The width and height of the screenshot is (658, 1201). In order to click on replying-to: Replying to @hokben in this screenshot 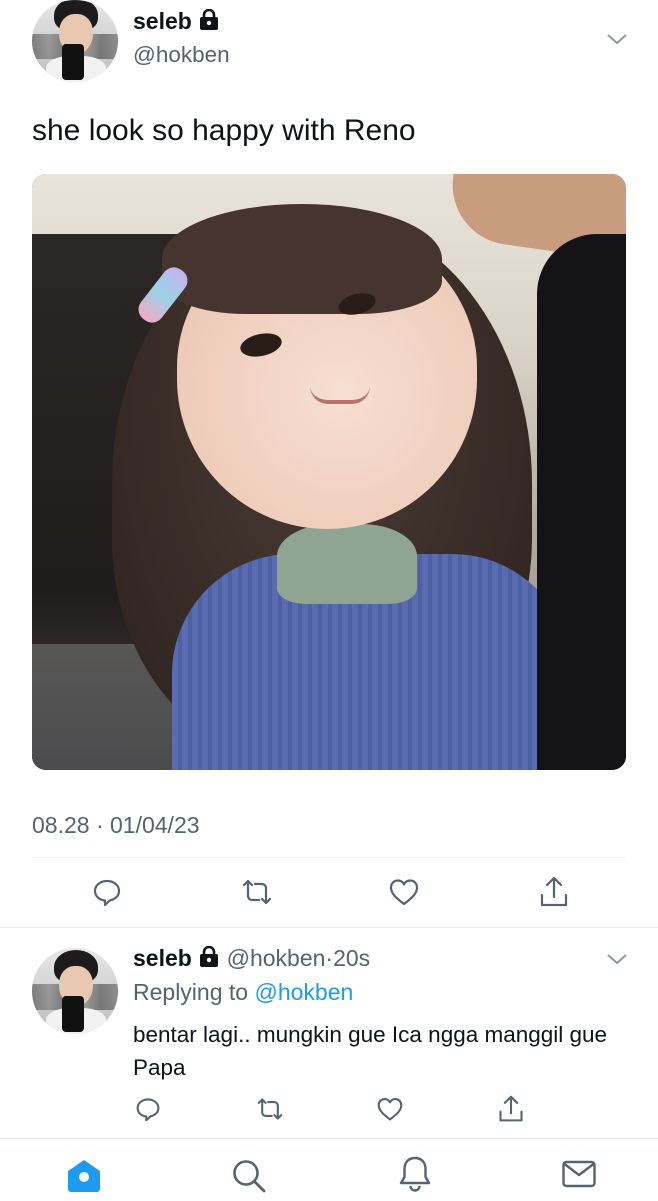, I will do `click(243, 992)`.